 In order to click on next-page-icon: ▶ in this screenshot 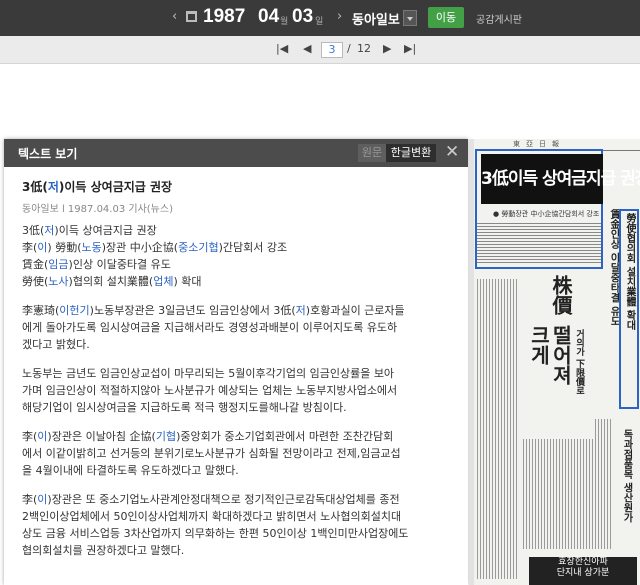, I will do `click(387, 48)`.